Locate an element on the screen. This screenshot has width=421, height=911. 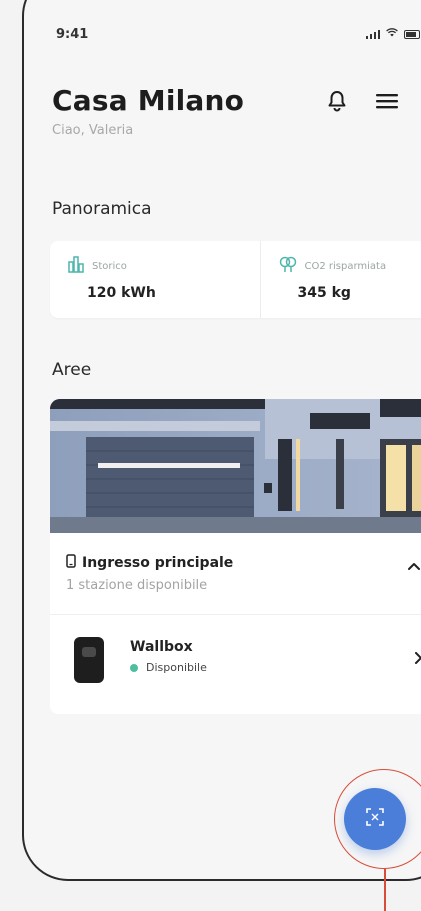
scan-icon is located at coordinates (375, 819).